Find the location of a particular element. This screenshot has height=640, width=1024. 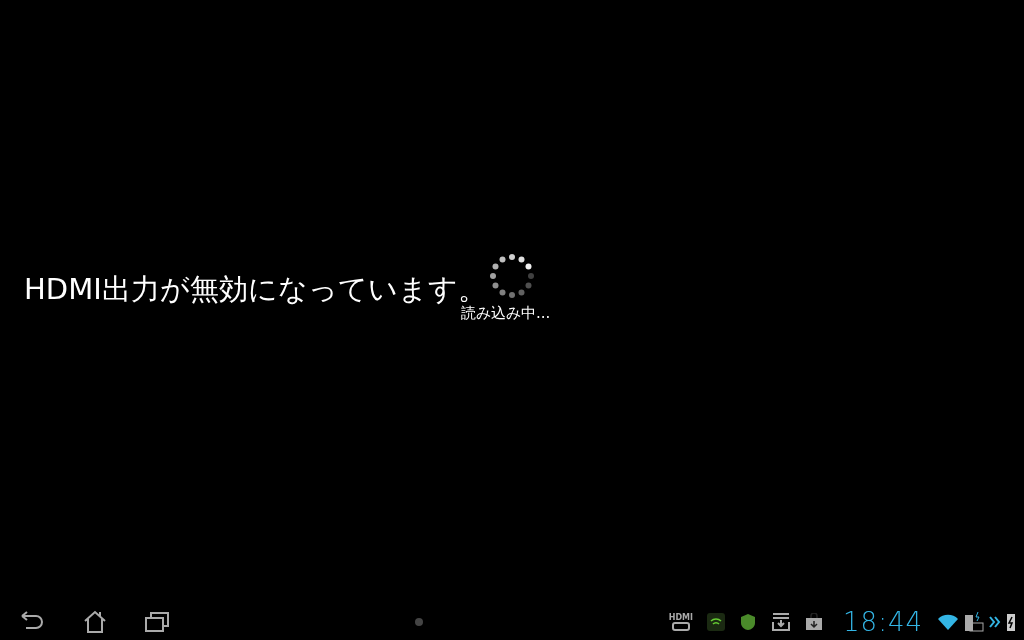

battery-charging-icon is located at coordinates (1011, 622).